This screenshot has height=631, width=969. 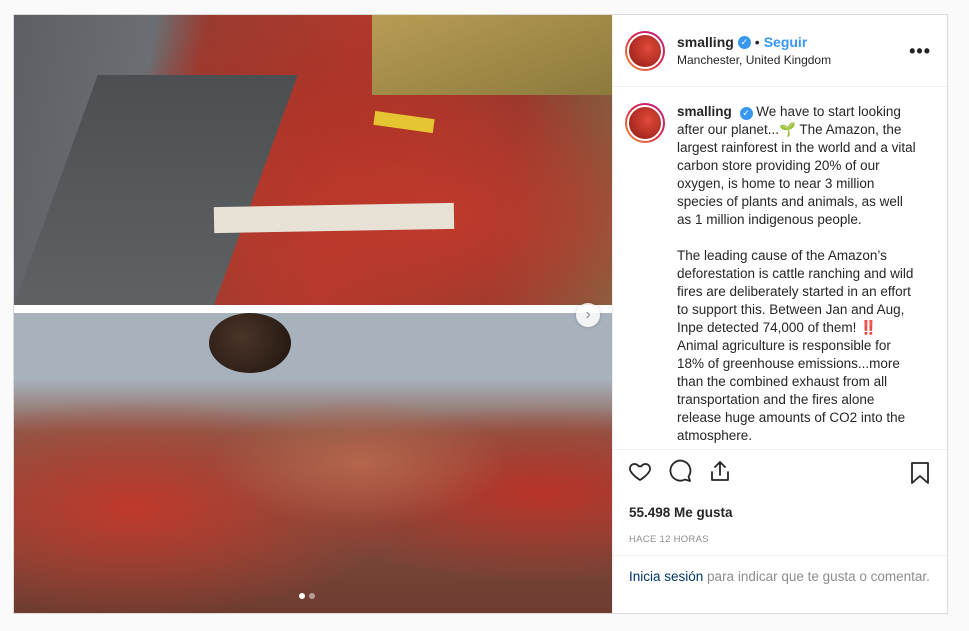 I want to click on caption-avatar, so click(x=645, y=123).